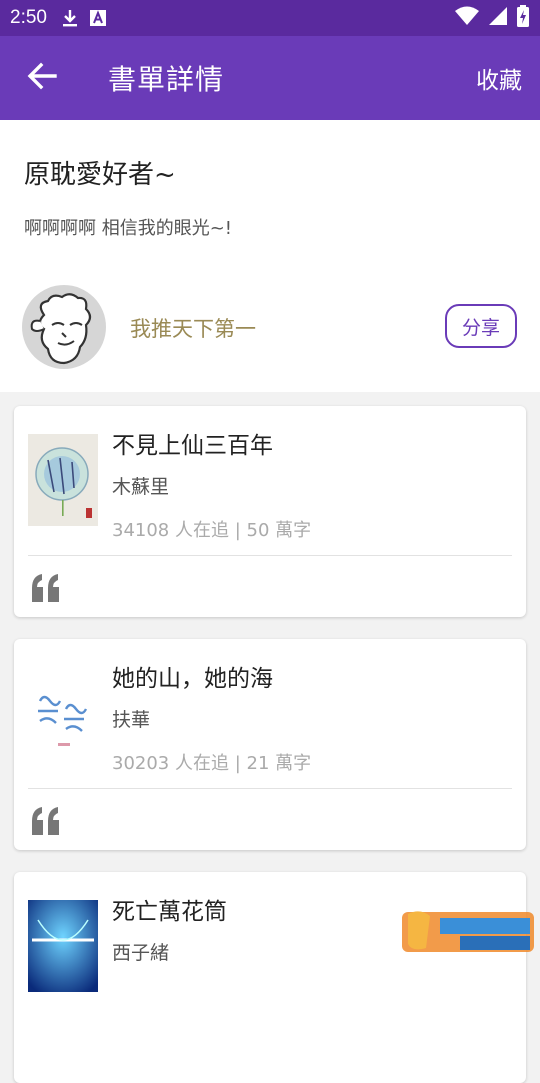  I want to click on app-bar: 書單詳情 收藏, so click(270, 78).